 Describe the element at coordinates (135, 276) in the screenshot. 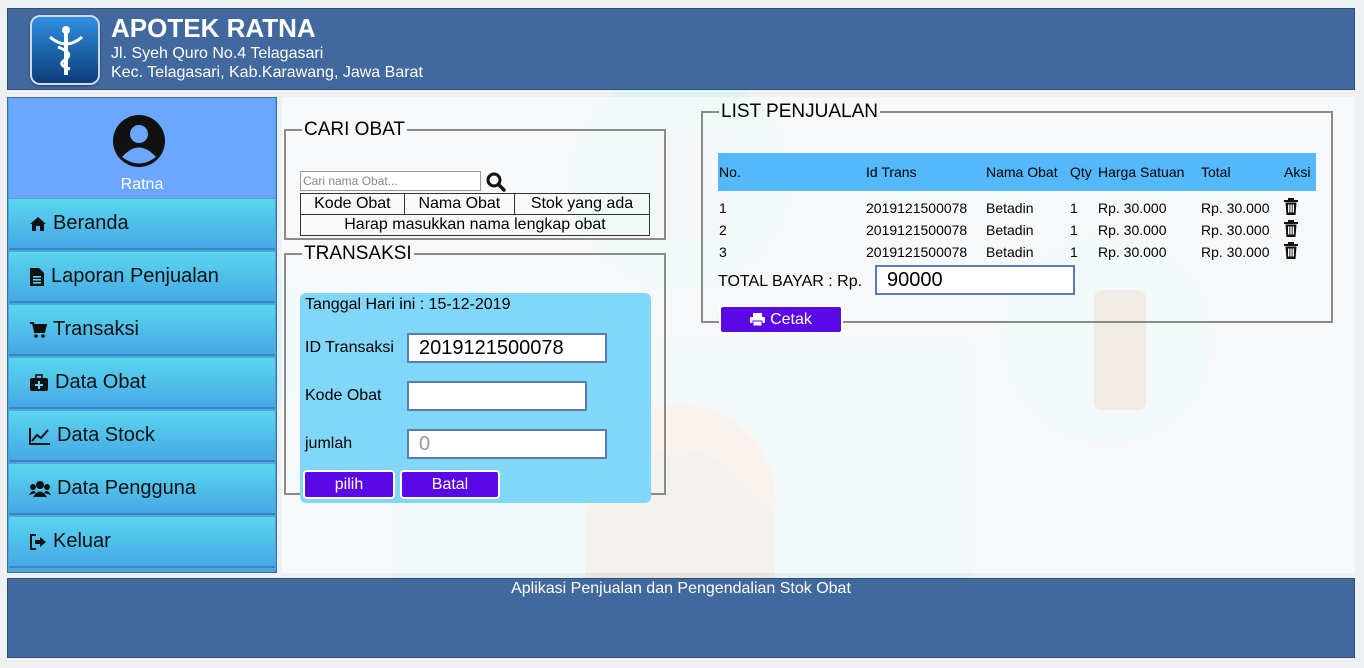

I see `sidebar-item-label: Laporan Penjualan` at that location.